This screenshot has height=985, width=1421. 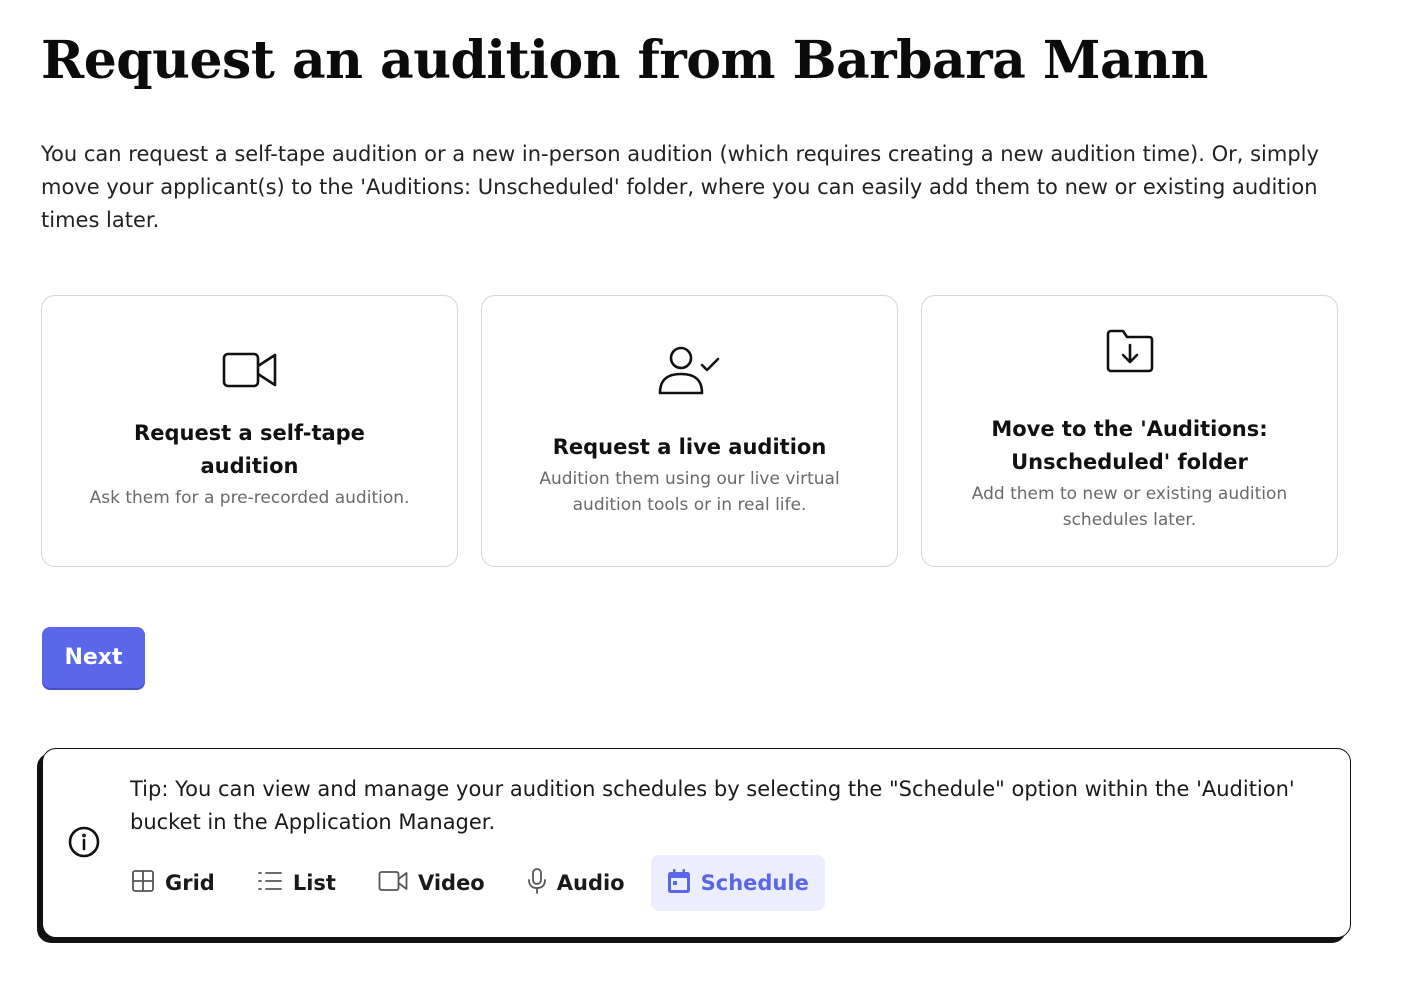 I want to click on view-option-audio: Audio, so click(x=576, y=883).